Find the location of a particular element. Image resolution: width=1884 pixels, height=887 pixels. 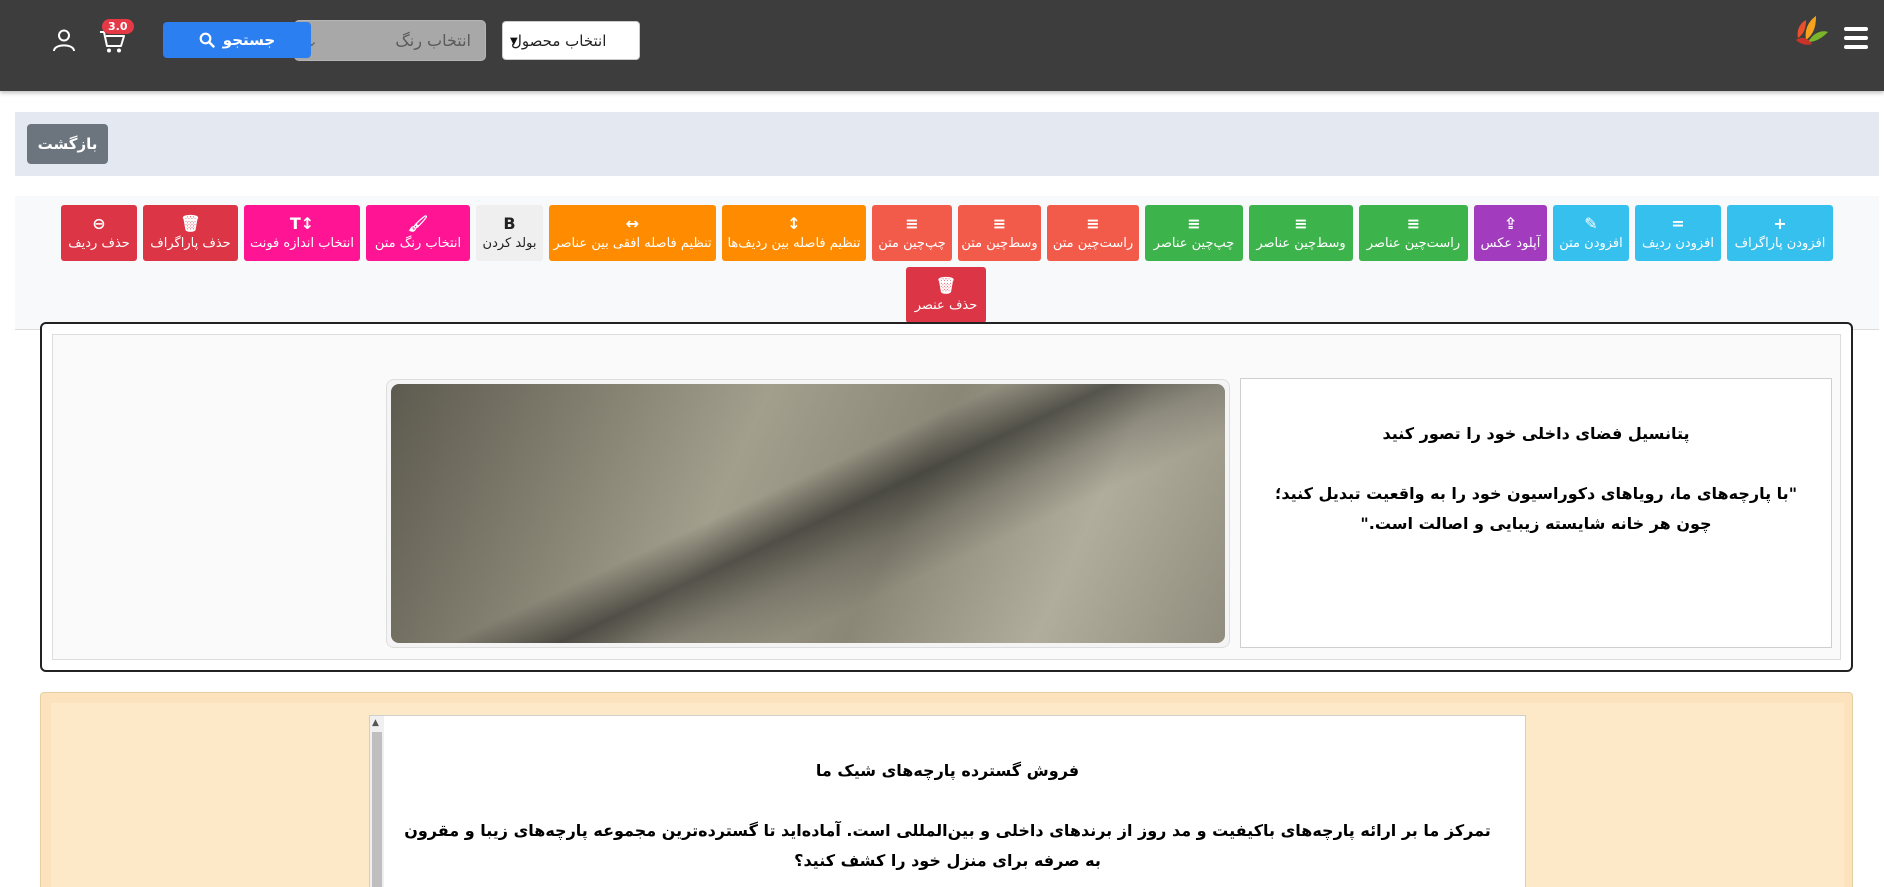

user-icon is located at coordinates (64, 40).